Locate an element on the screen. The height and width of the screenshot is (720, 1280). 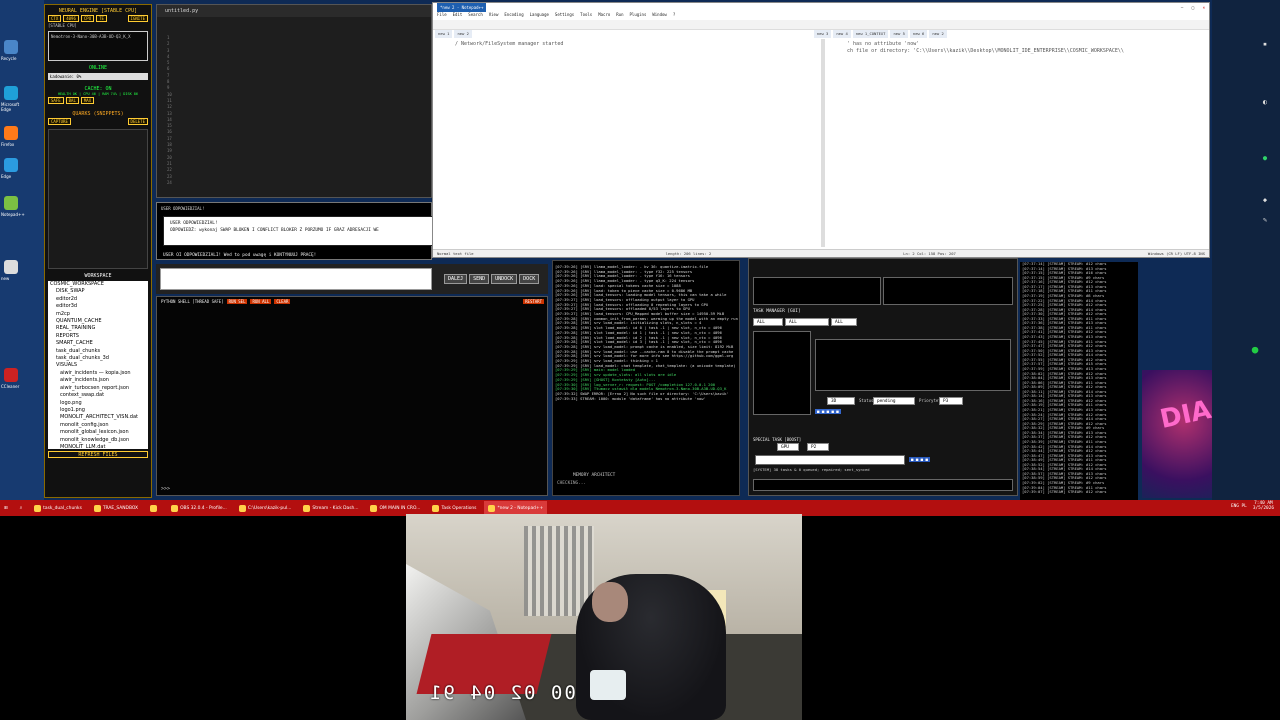
priority-select: P3 is located at coordinates (951, 401).